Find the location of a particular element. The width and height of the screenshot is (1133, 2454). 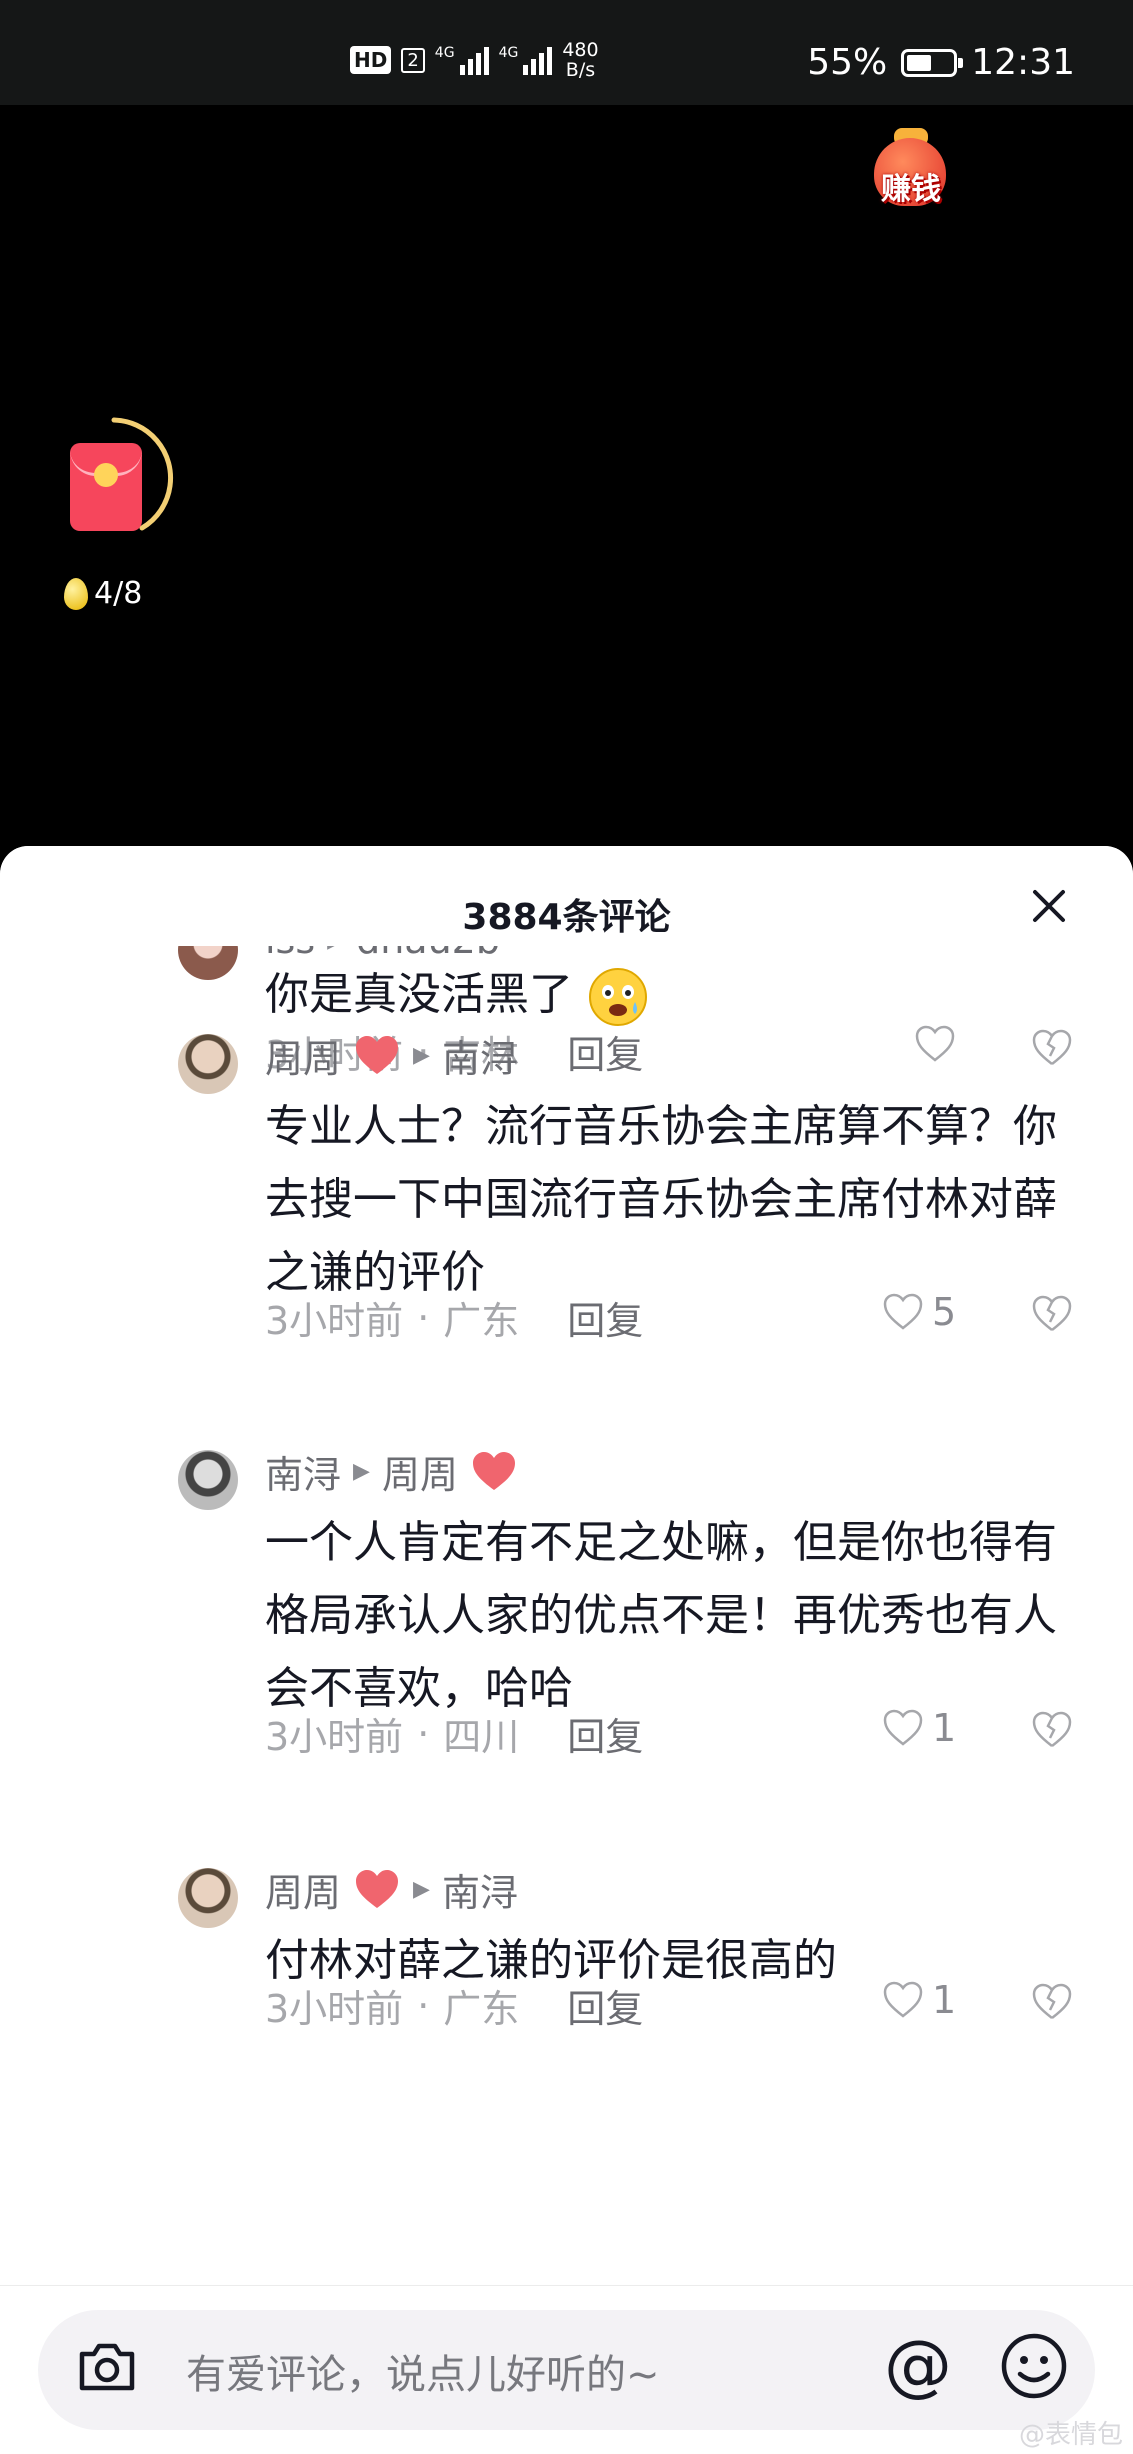

comment-input-bar: 有爱评论，说点儿好听的~ @ @表情包 is located at coordinates (566, 2369).